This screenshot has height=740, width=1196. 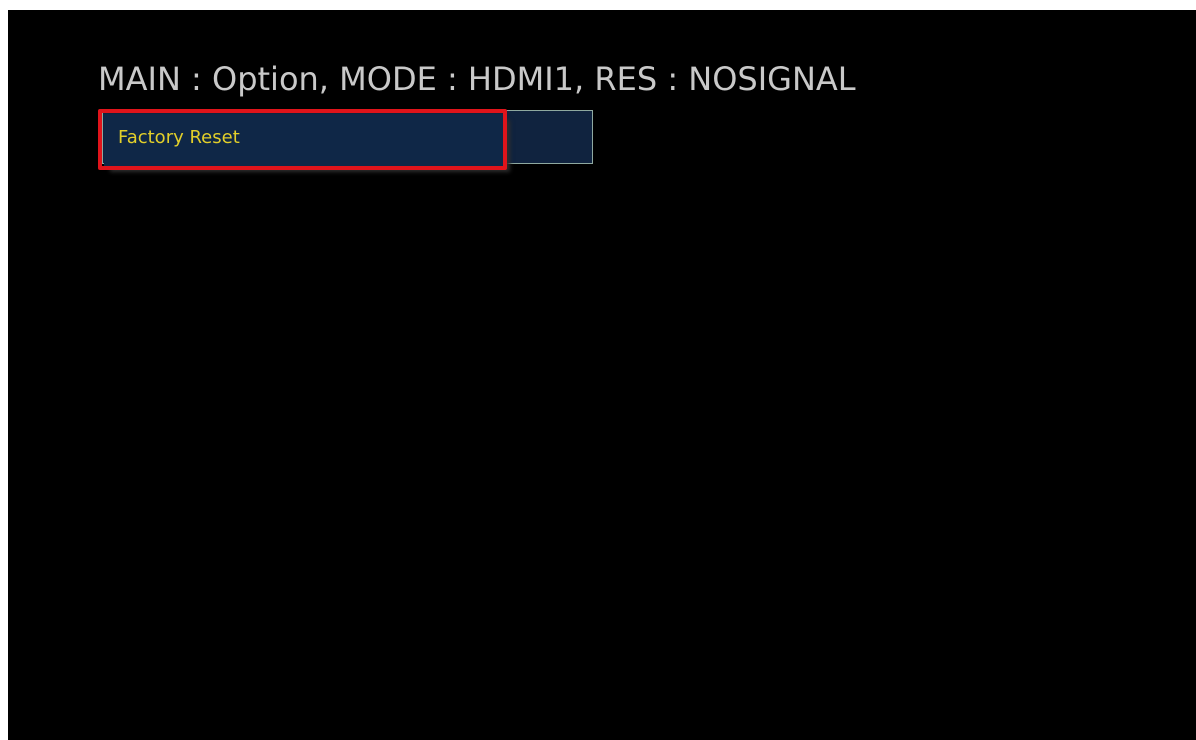 What do you see at coordinates (179, 137) in the screenshot?
I see `menu-item-label: Factory Reset` at bounding box center [179, 137].